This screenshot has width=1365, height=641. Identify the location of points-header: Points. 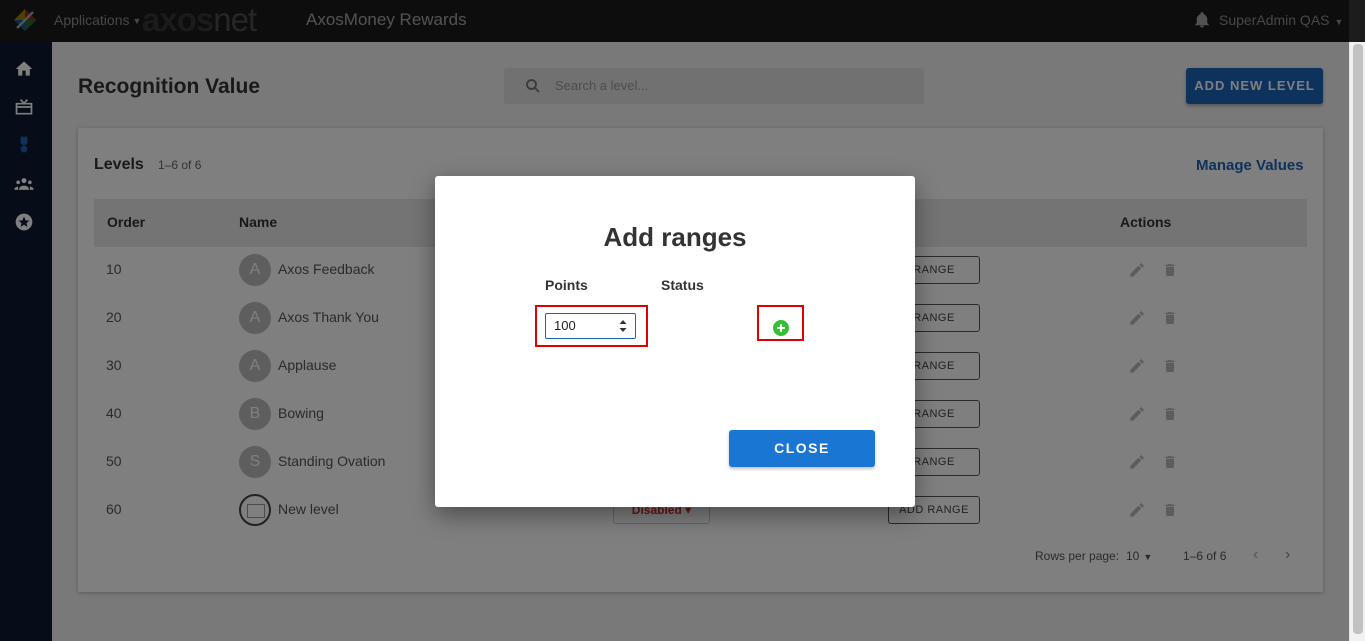
(566, 285).